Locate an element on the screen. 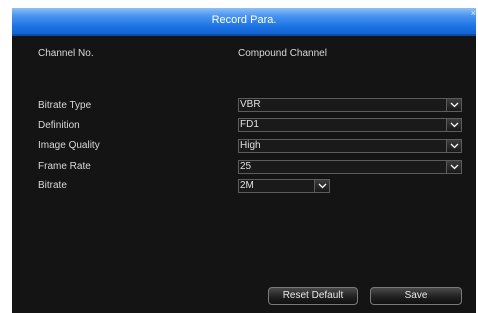 The width and height of the screenshot is (478, 313). bitrate-type-select: VBR is located at coordinates (350, 105).